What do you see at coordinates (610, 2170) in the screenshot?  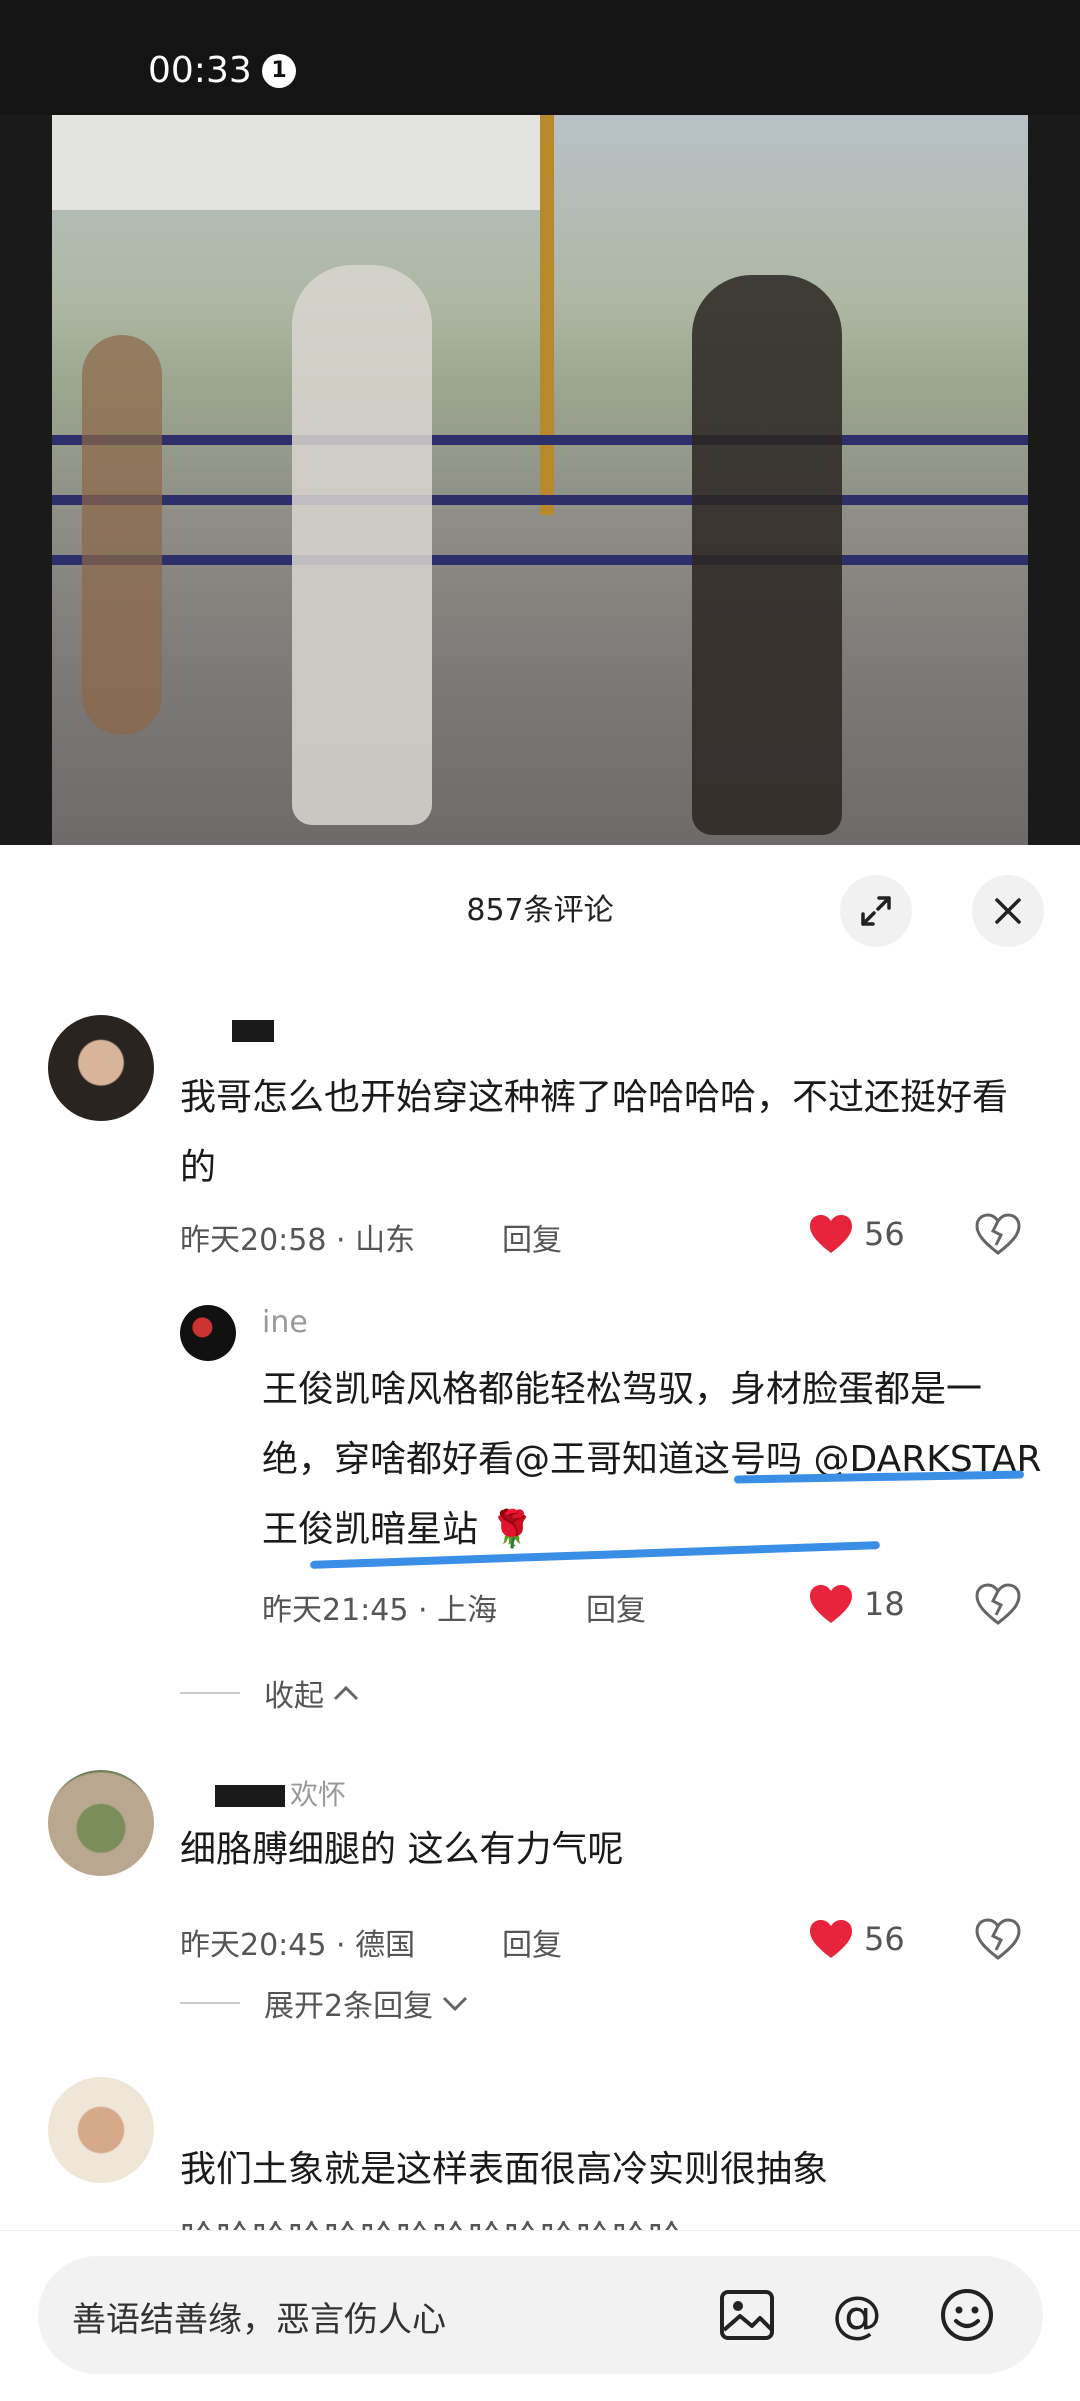 I see `comment-text: 我们土象就是这样表面很高冷实则很抽象` at bounding box center [610, 2170].